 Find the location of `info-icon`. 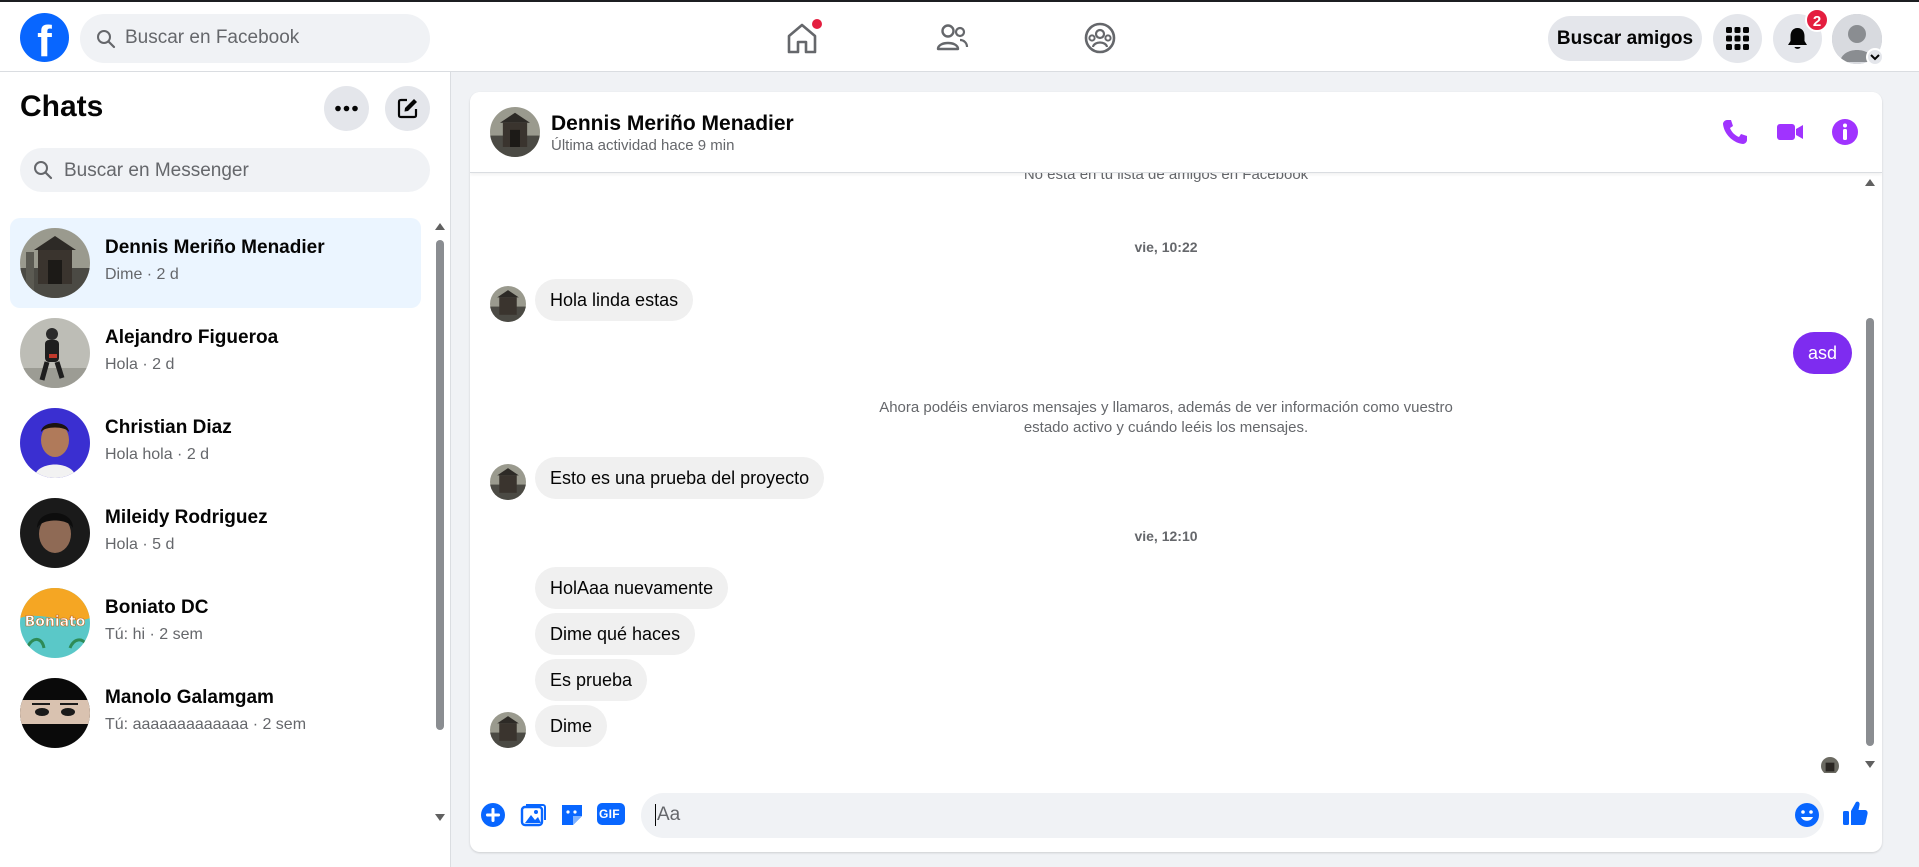

info-icon is located at coordinates (1845, 132).